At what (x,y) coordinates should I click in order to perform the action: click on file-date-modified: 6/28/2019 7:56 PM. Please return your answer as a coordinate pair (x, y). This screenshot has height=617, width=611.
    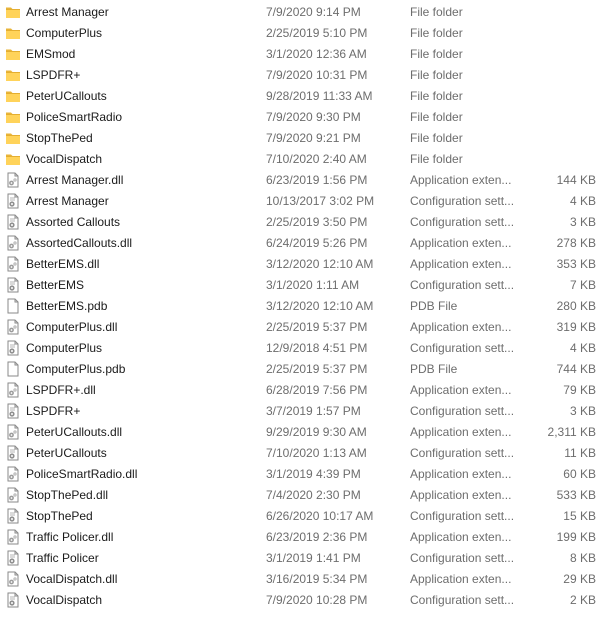
    Looking at the image, I should click on (317, 390).